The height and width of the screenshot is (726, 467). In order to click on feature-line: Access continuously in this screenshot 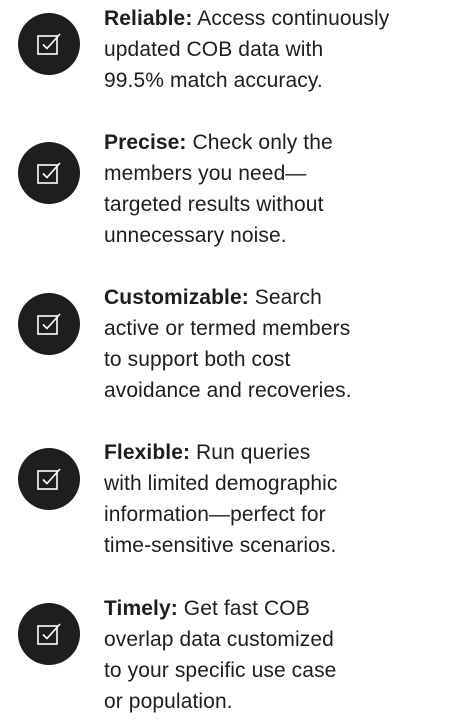, I will do `click(293, 18)`.